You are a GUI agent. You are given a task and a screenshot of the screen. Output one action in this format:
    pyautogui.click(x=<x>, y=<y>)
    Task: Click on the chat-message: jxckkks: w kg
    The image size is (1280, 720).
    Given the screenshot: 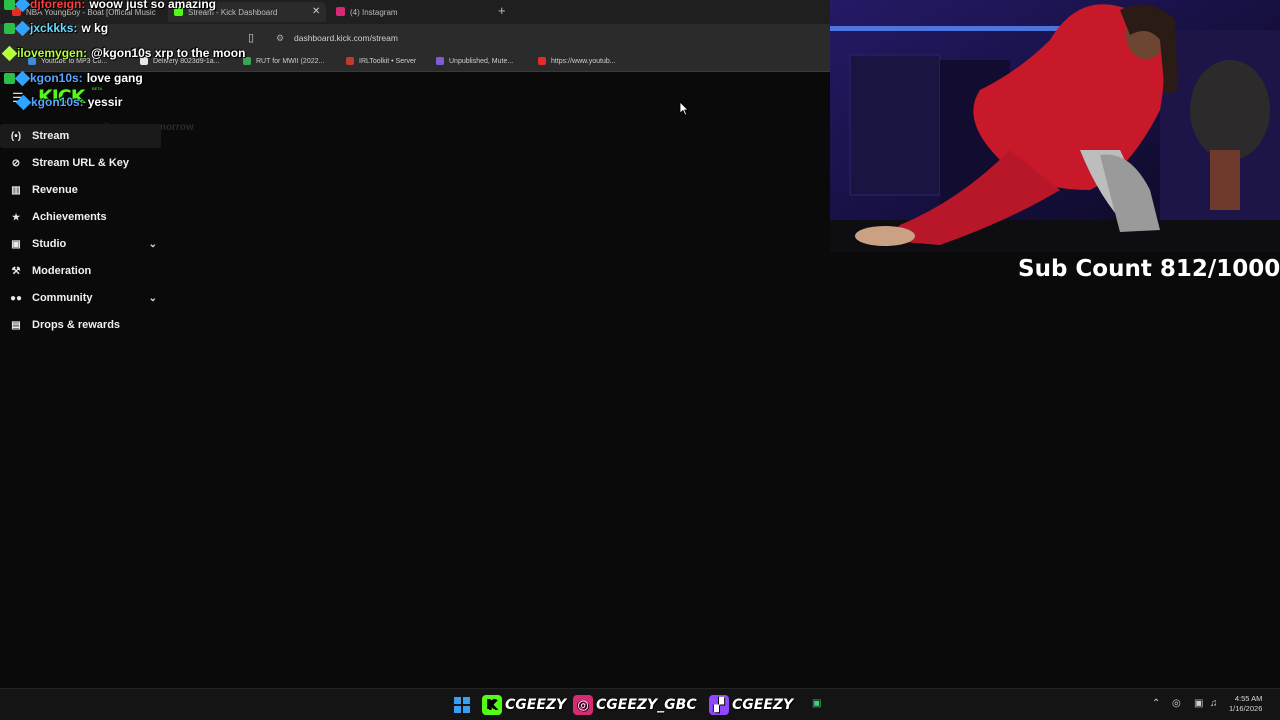 What is the action you would take?
    pyautogui.click(x=56, y=28)
    